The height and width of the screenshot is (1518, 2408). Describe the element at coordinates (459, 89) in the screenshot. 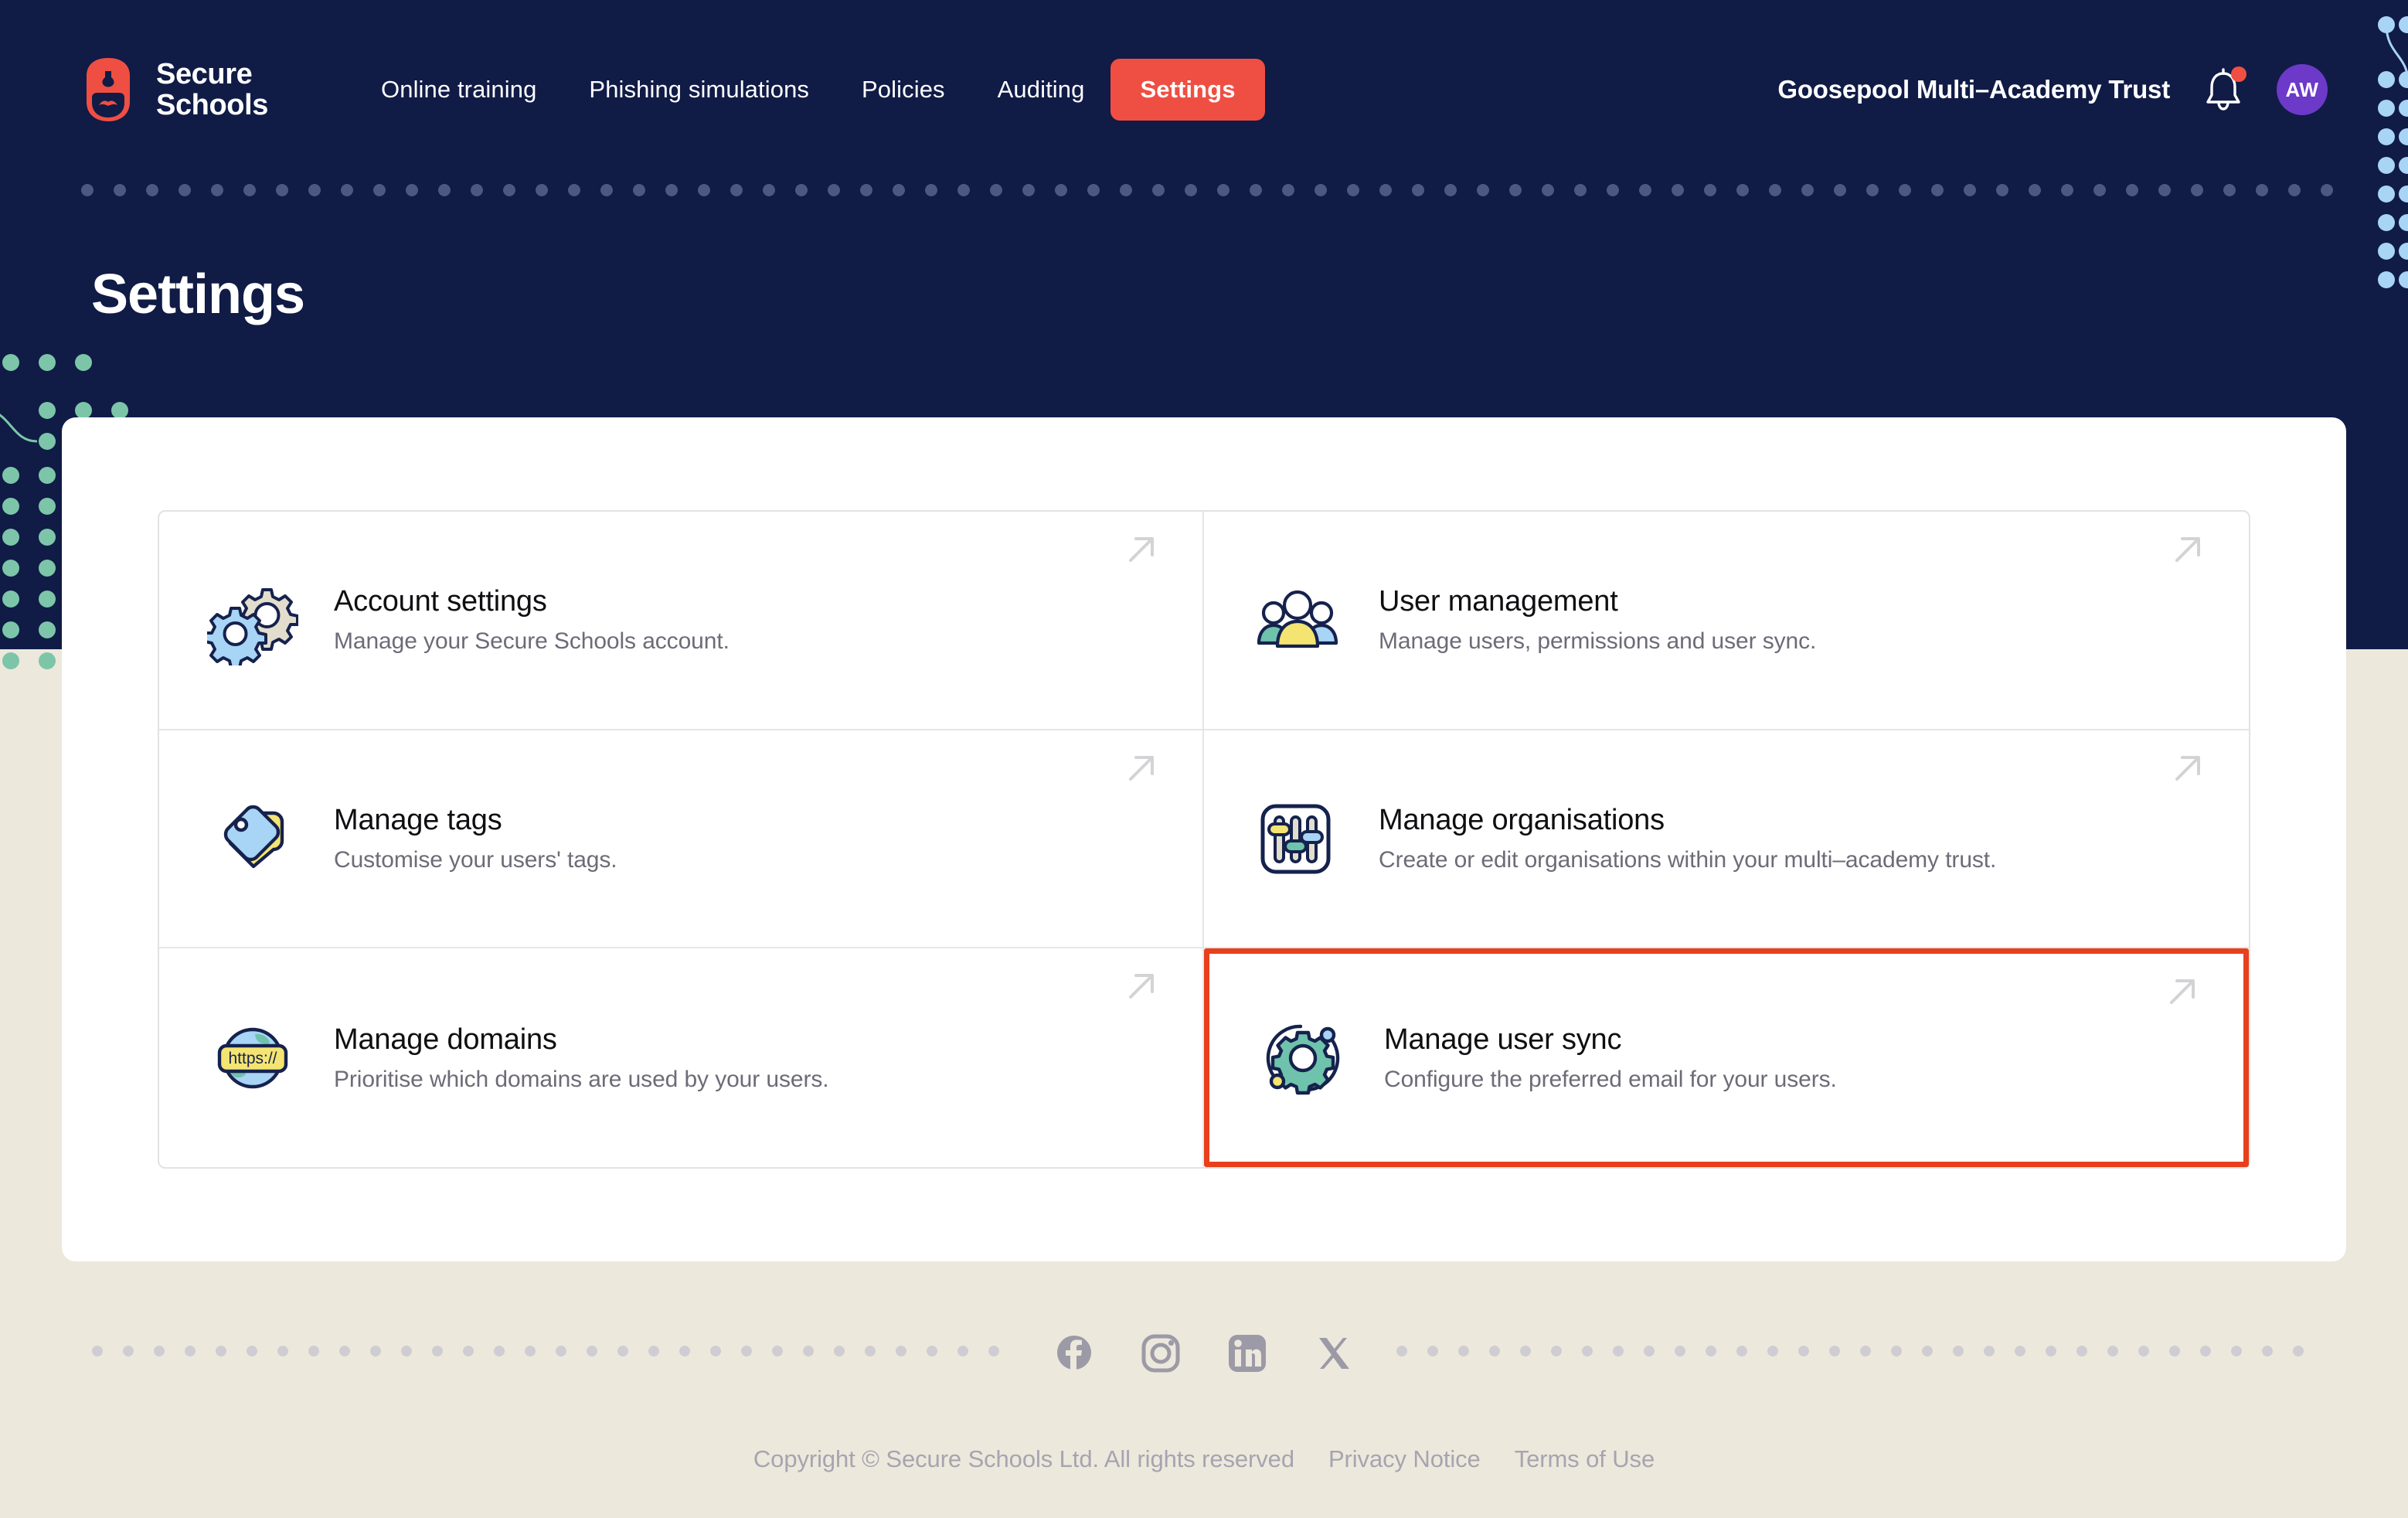

I see `nav-item-online-training: Online training` at that location.